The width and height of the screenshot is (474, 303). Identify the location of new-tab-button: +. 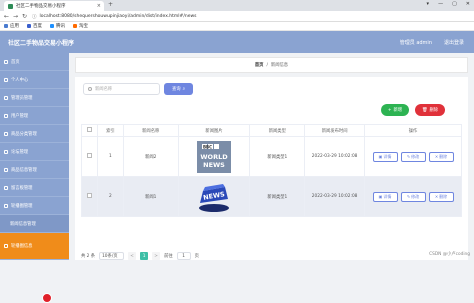
(110, 4).